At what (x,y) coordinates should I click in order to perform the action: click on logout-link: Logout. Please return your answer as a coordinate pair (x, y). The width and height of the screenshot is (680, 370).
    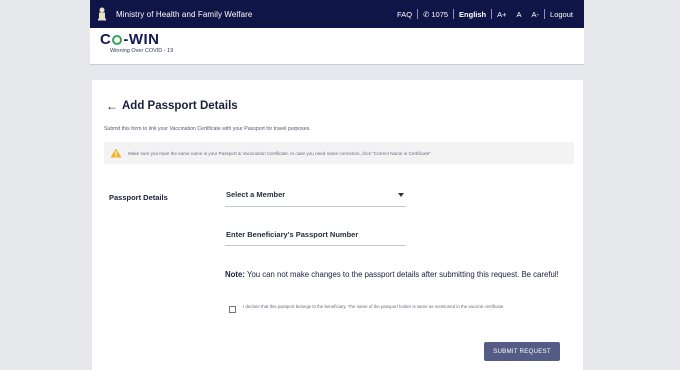
    Looking at the image, I should click on (561, 14).